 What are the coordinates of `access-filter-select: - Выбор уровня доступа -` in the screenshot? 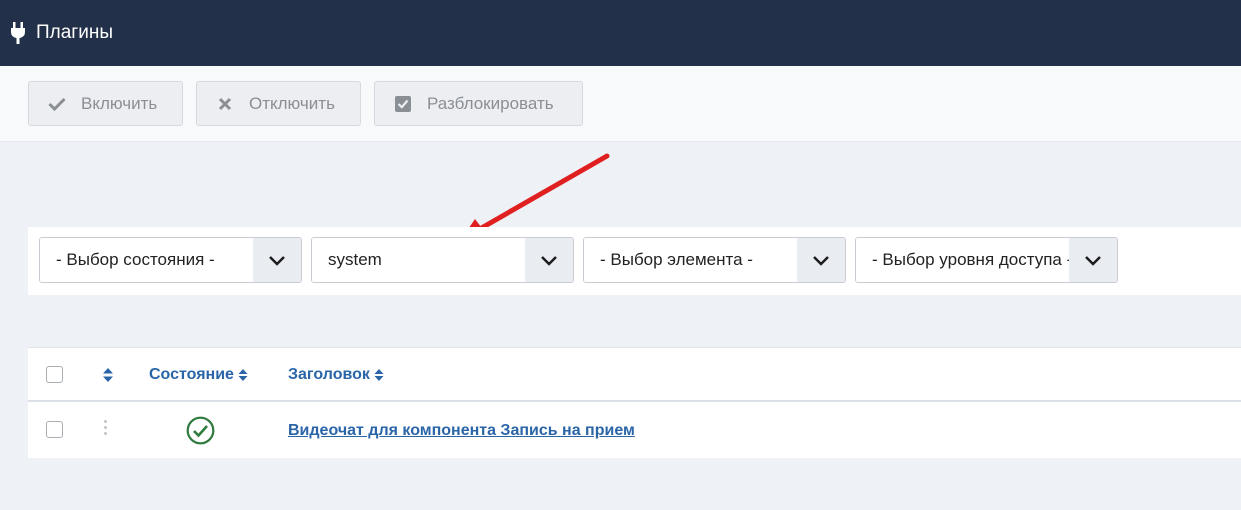 It's located at (986, 260).